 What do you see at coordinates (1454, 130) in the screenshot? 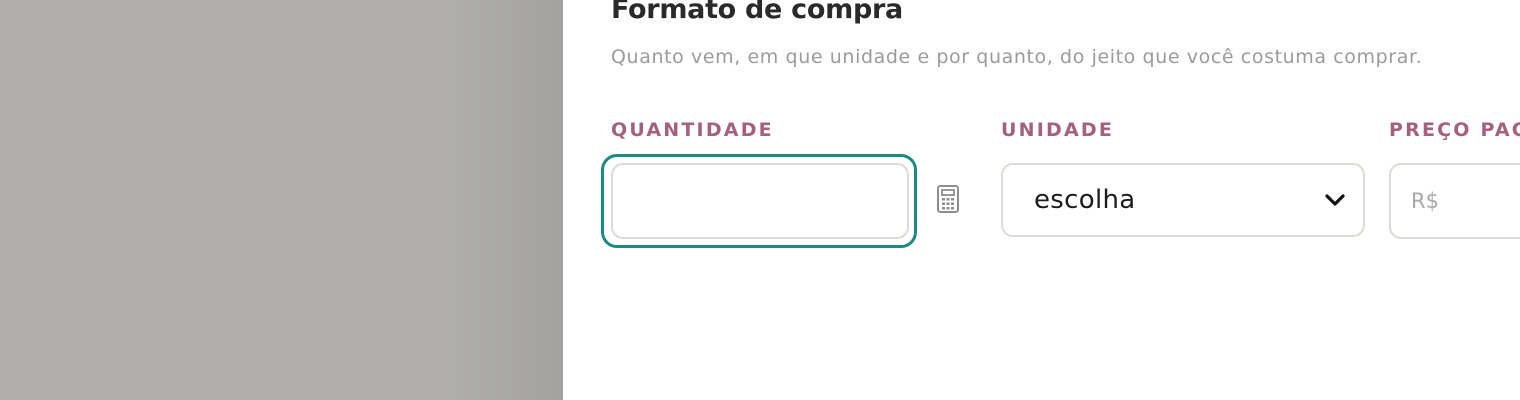
I see `price-label: PREÇO PAGO` at bounding box center [1454, 130].